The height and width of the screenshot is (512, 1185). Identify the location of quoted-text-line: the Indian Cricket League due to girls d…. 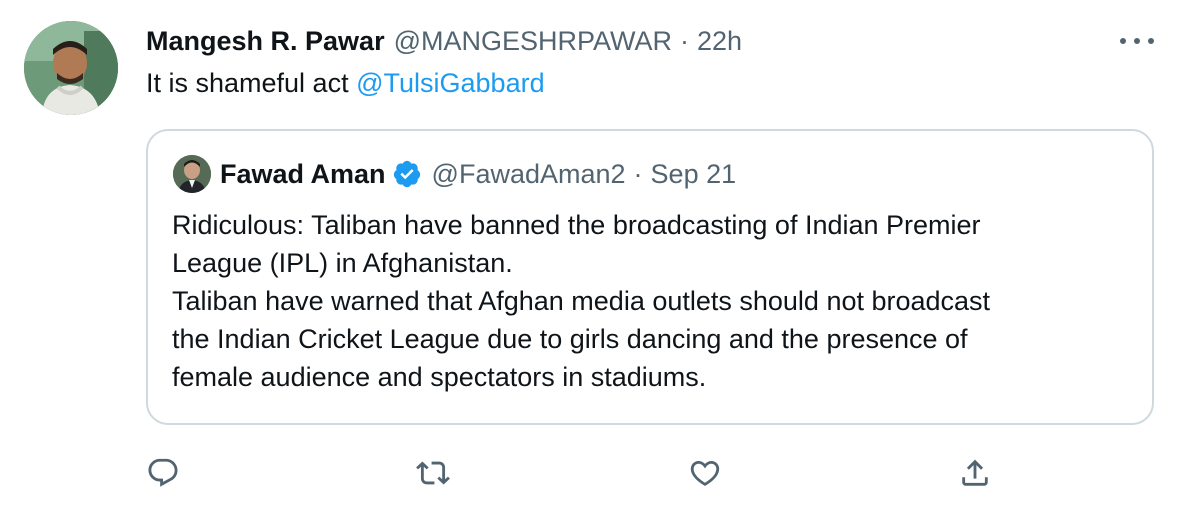
(570, 339).